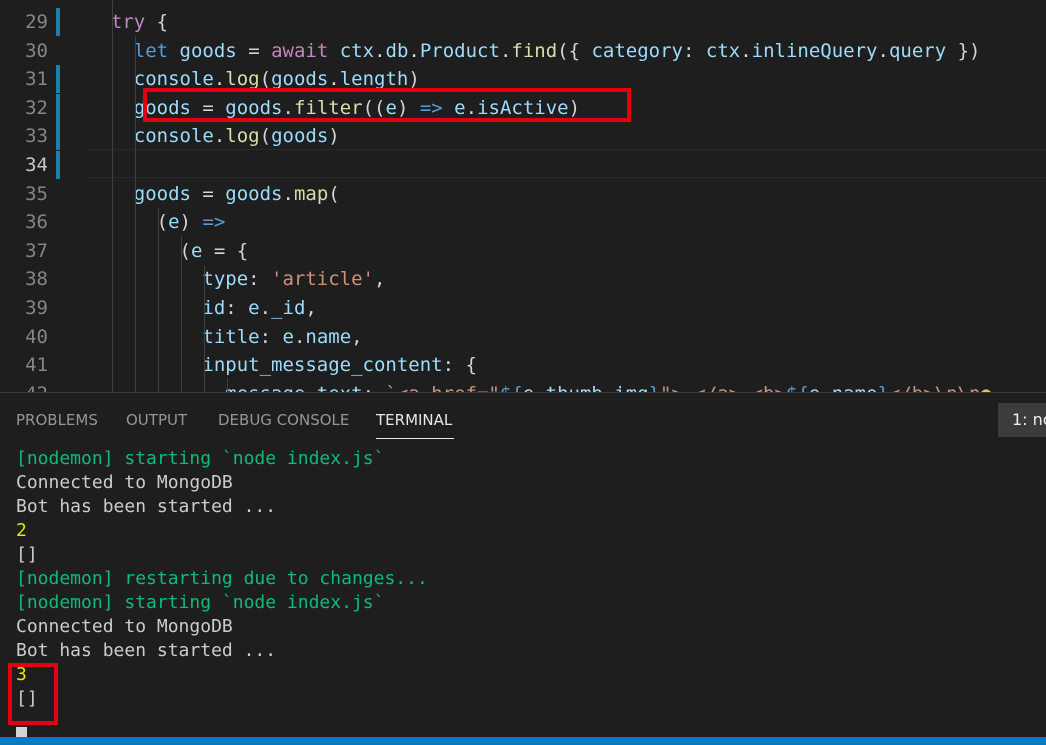 The image size is (1046, 745). Describe the element at coordinates (523, 365) in the screenshot. I see `code-line: 41 input_message_content: {` at that location.